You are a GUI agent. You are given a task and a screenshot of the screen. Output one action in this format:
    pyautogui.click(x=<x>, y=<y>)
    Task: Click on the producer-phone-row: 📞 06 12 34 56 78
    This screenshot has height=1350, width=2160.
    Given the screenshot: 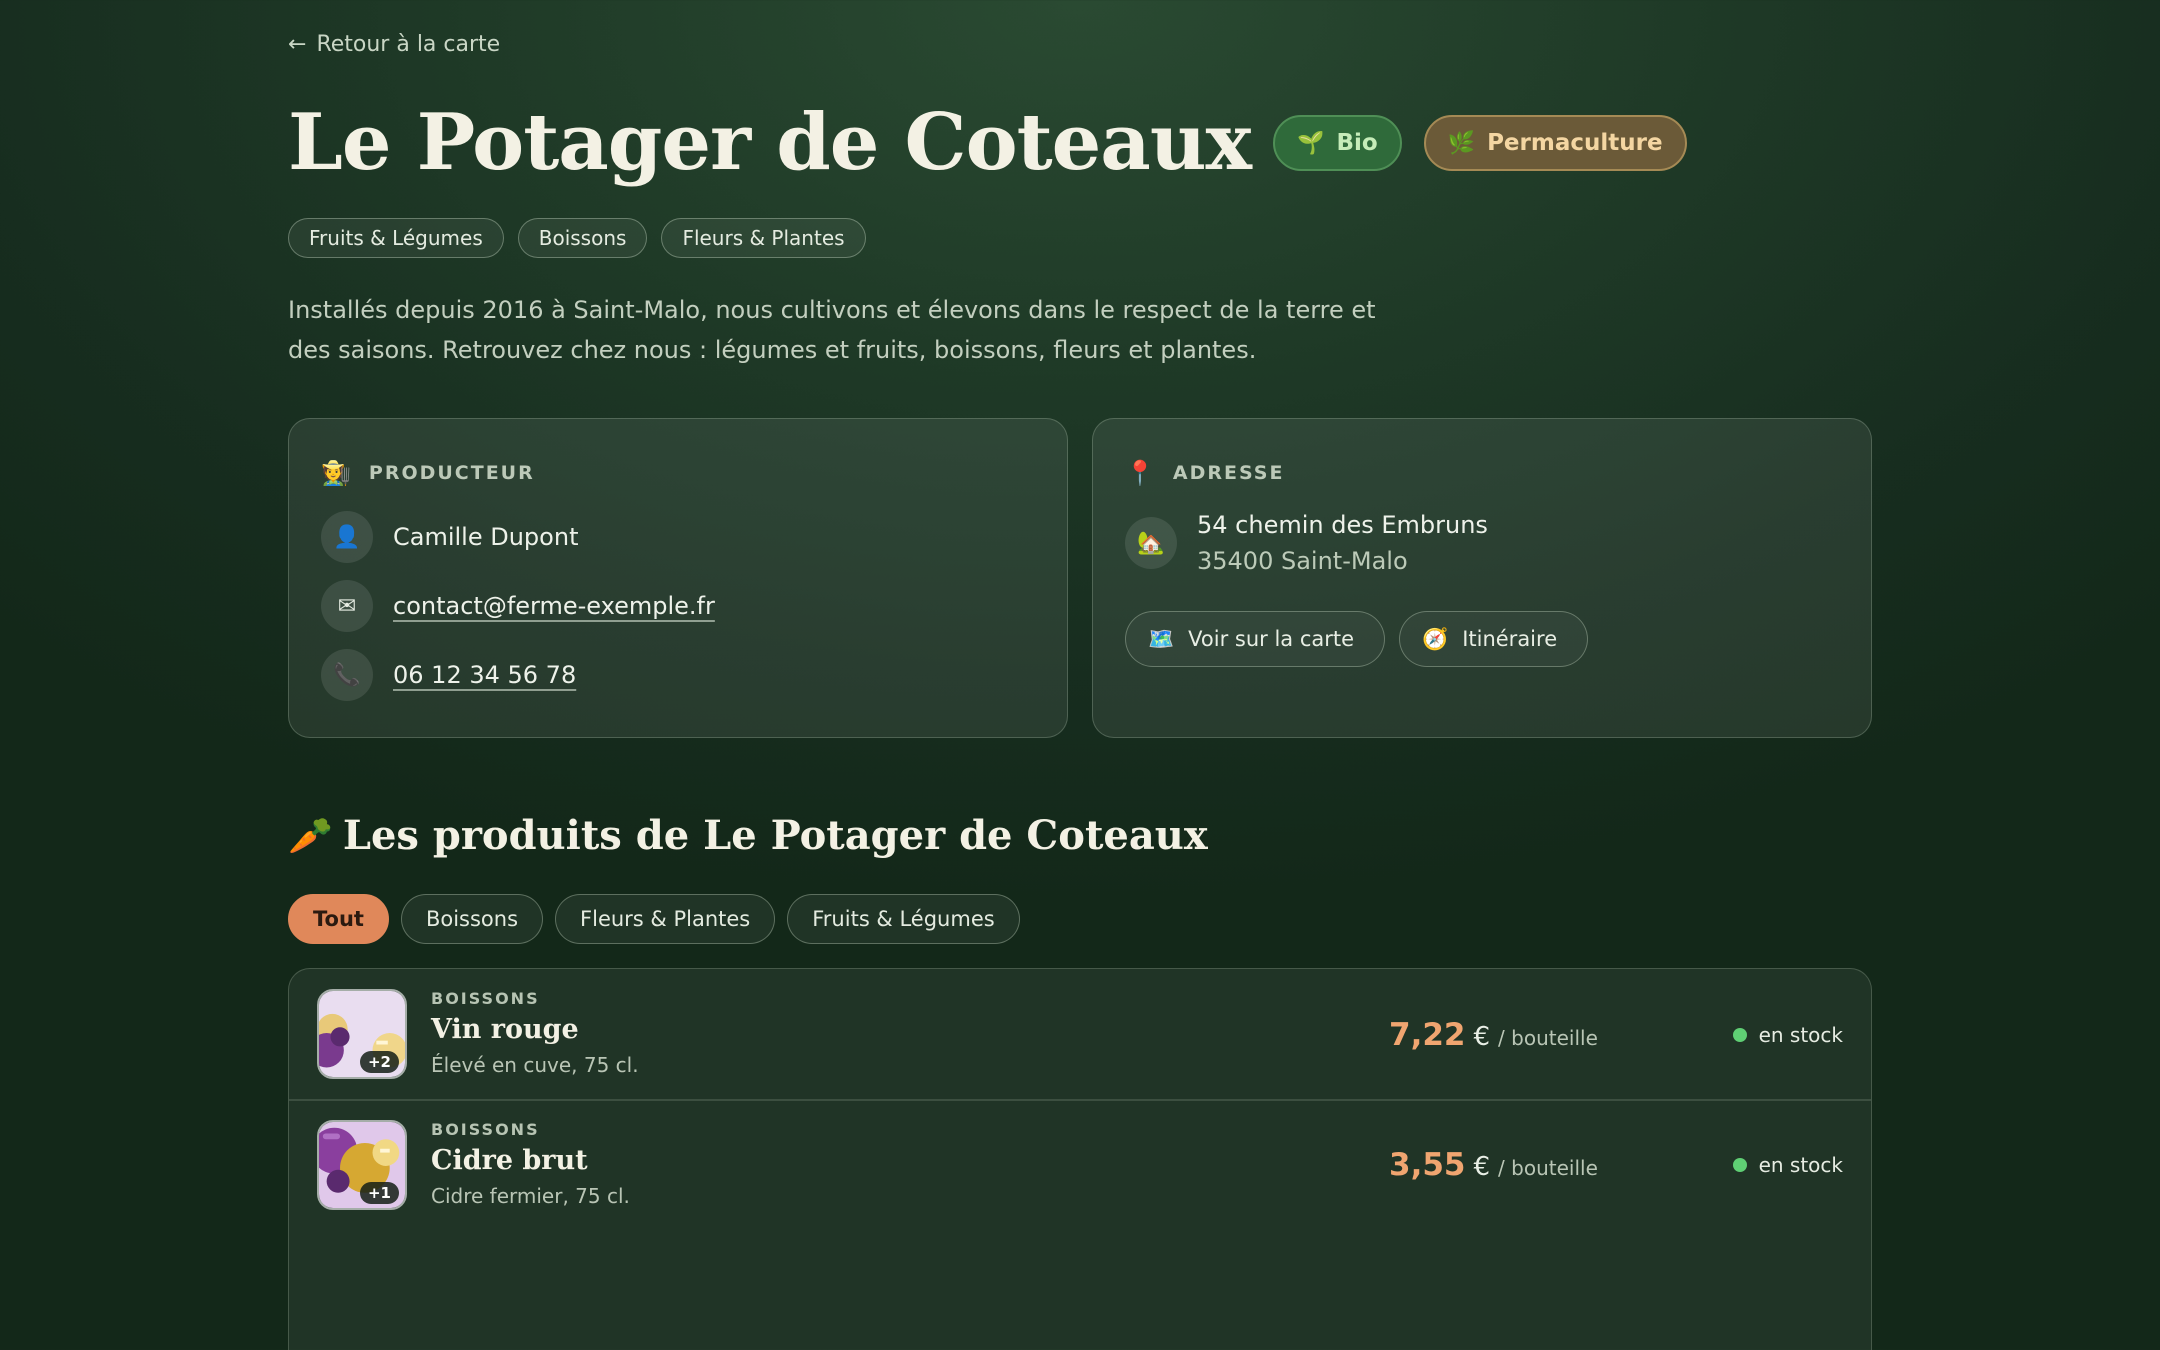 What is the action you would take?
    pyautogui.click(x=448, y=675)
    